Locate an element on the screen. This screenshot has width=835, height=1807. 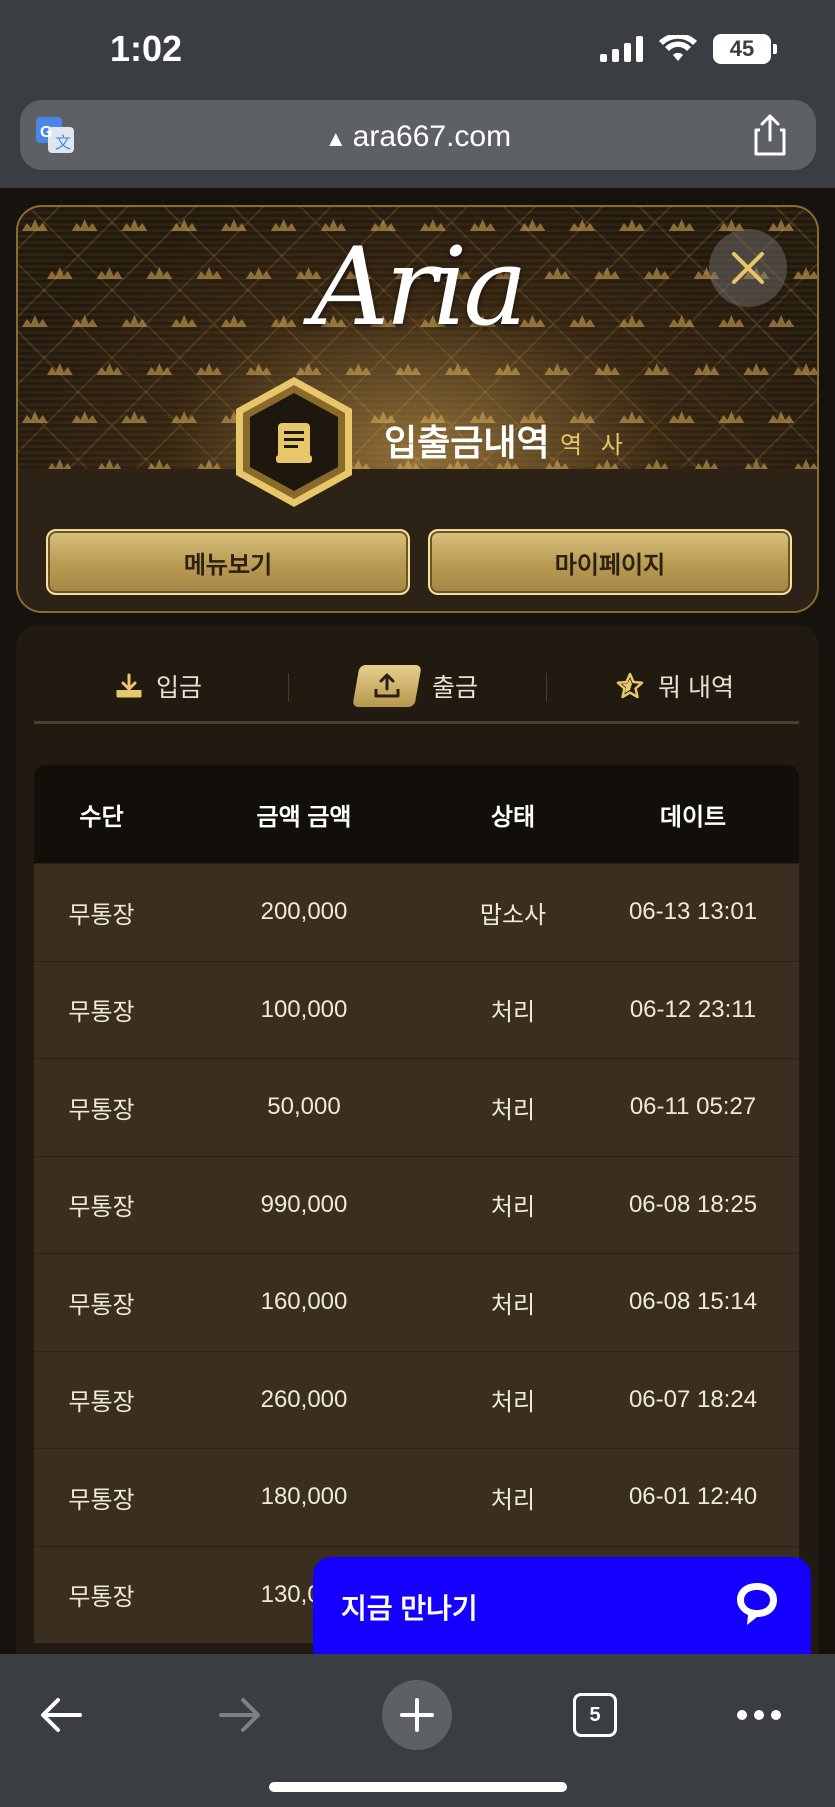
cell-date: 06-08 18:25 is located at coordinates (693, 1204).